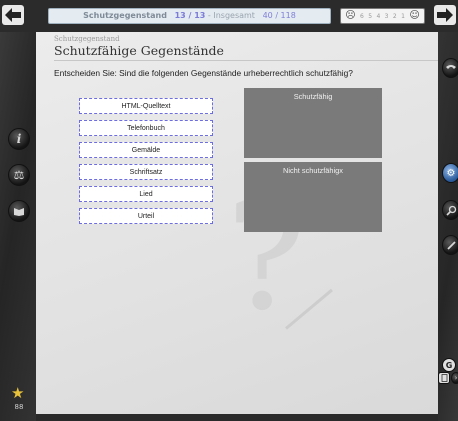  What do you see at coordinates (313, 96) in the screenshot?
I see `drop-zone-label: Schutzfähig` at bounding box center [313, 96].